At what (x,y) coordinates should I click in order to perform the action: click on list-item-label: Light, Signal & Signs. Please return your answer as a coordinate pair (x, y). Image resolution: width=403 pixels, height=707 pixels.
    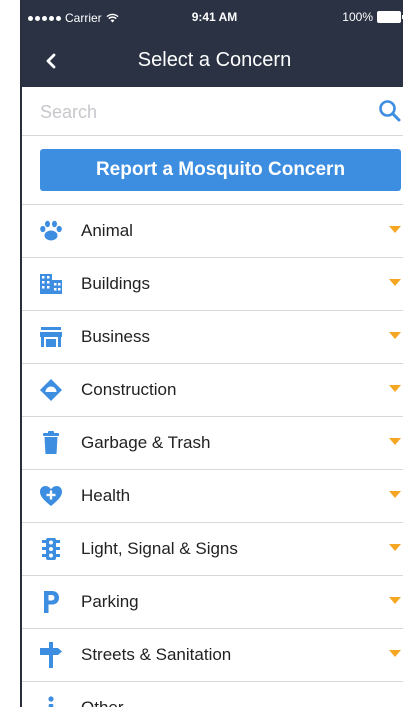
    Looking at the image, I should click on (159, 548).